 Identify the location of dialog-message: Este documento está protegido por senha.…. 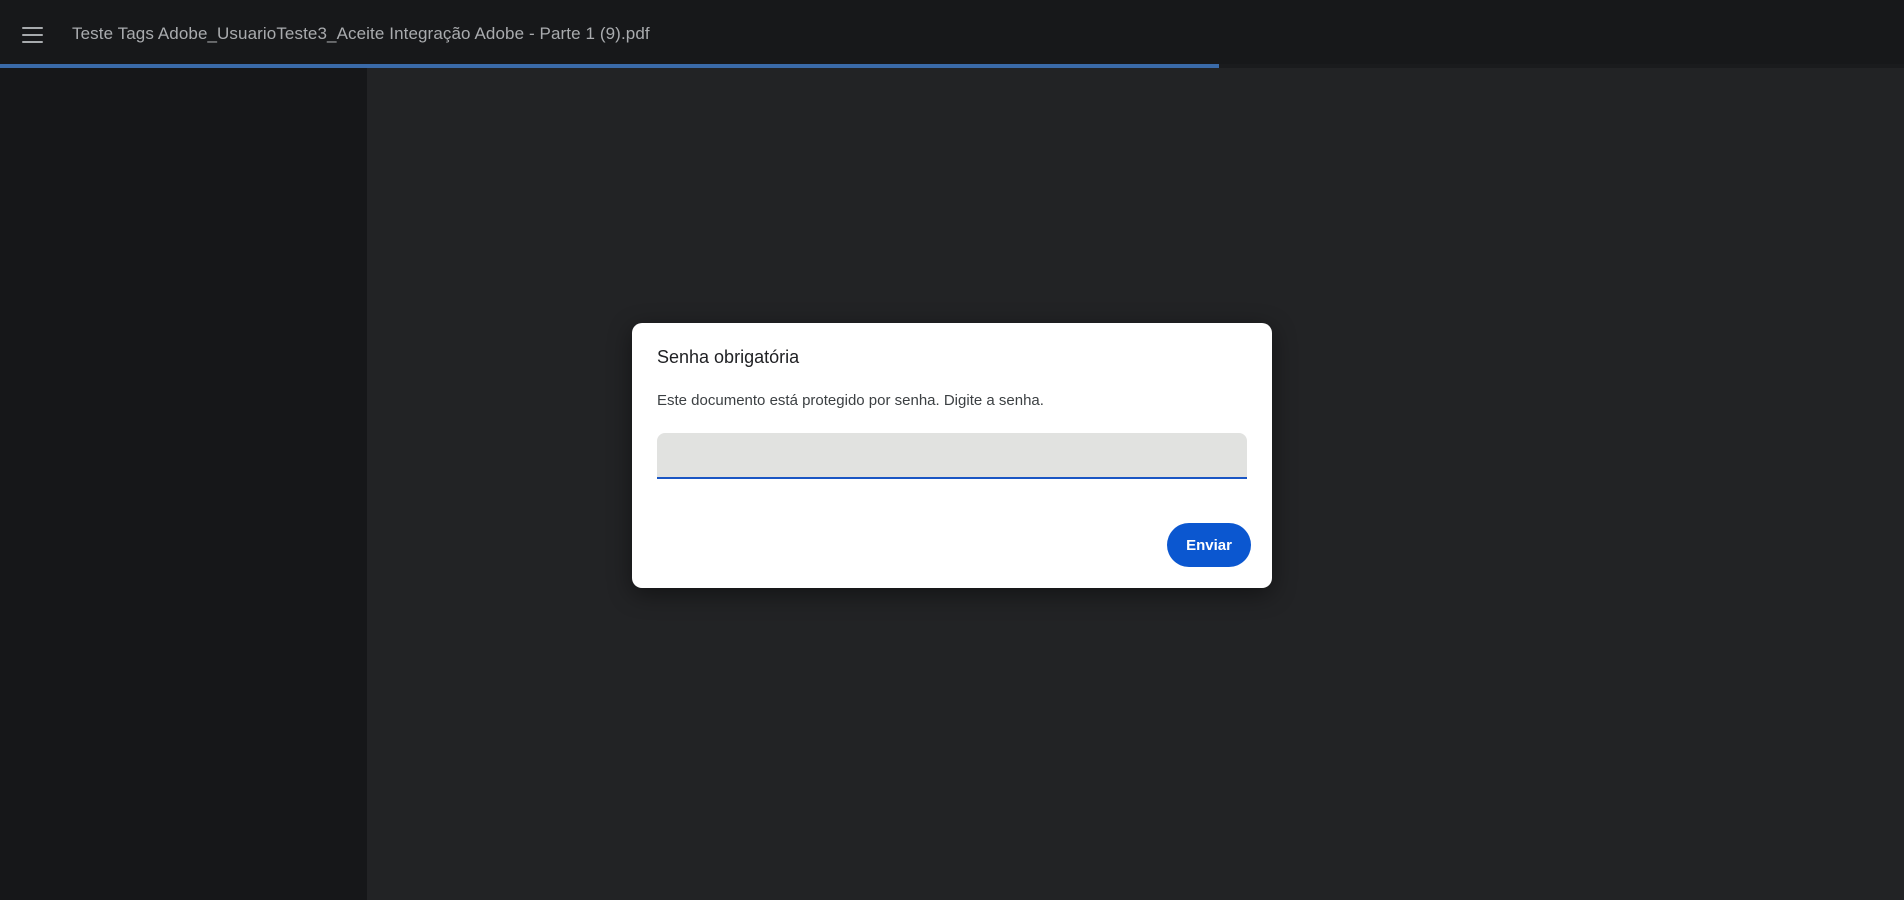
(850, 400).